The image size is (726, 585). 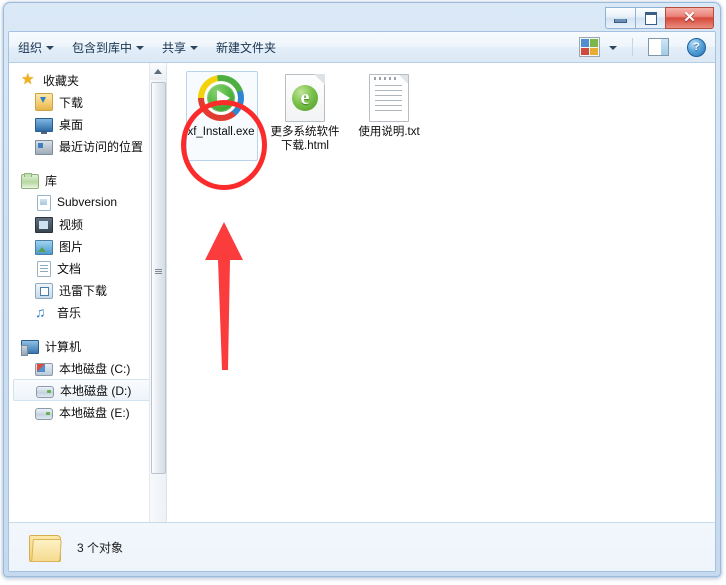 I want to click on system-drive-icon, so click(x=44, y=369).